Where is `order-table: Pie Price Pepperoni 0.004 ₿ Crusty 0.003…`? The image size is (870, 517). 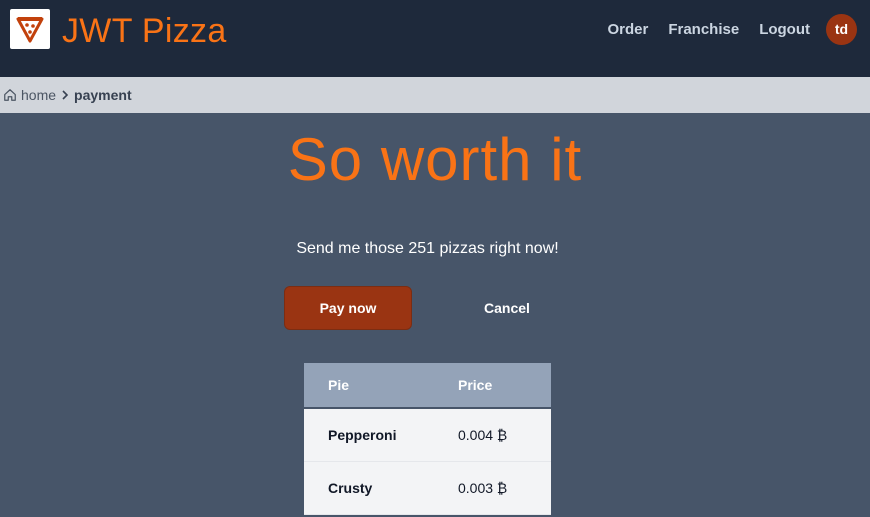
order-table: Pie Price Pepperoni 0.004 ₿ Crusty 0.003… is located at coordinates (427, 439).